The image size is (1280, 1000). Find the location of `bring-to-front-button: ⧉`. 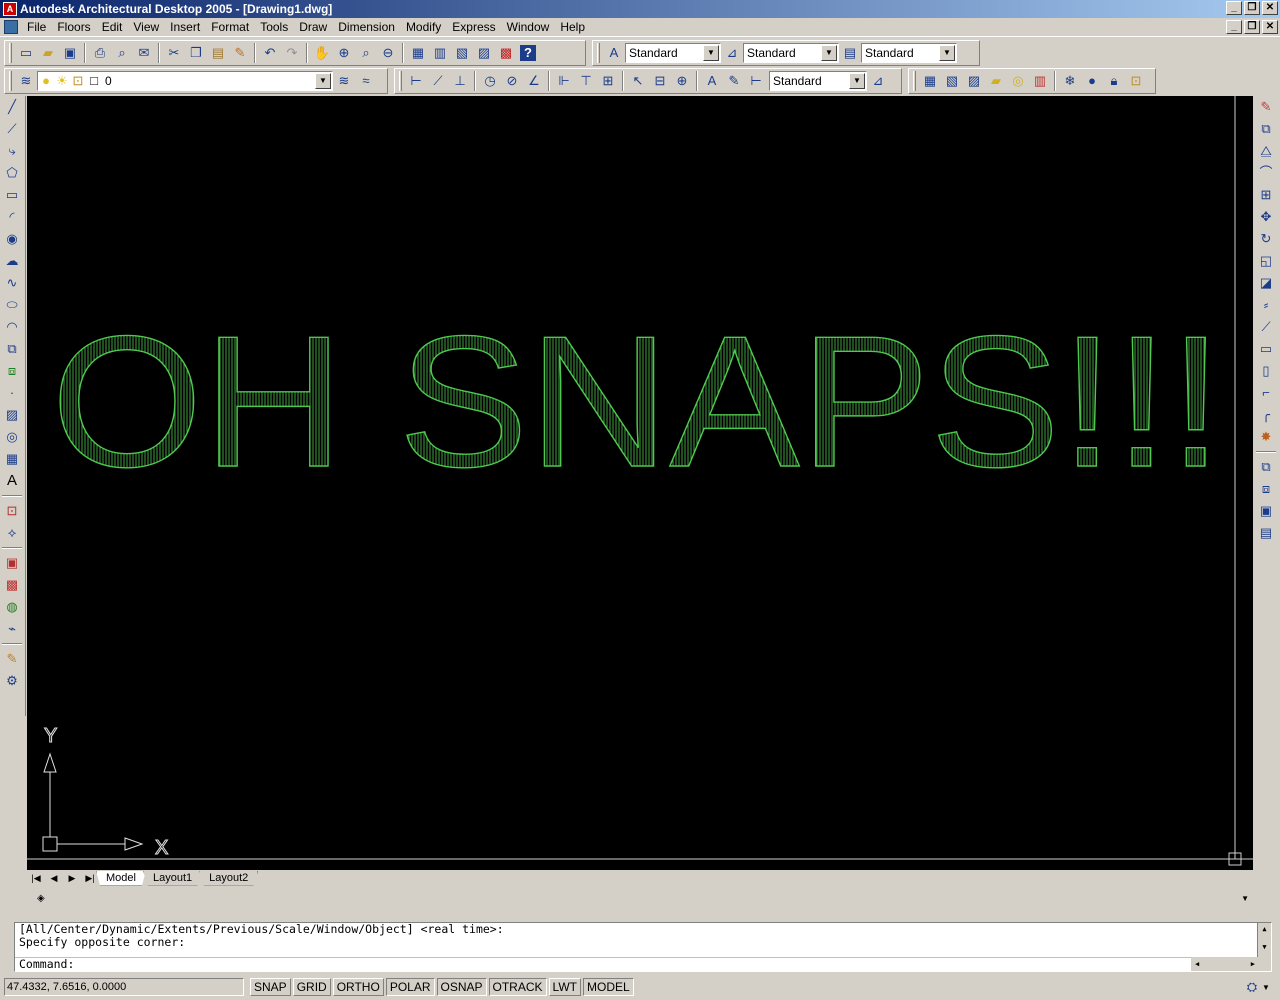

bring-to-front-button: ⧉ is located at coordinates (1266, 467).